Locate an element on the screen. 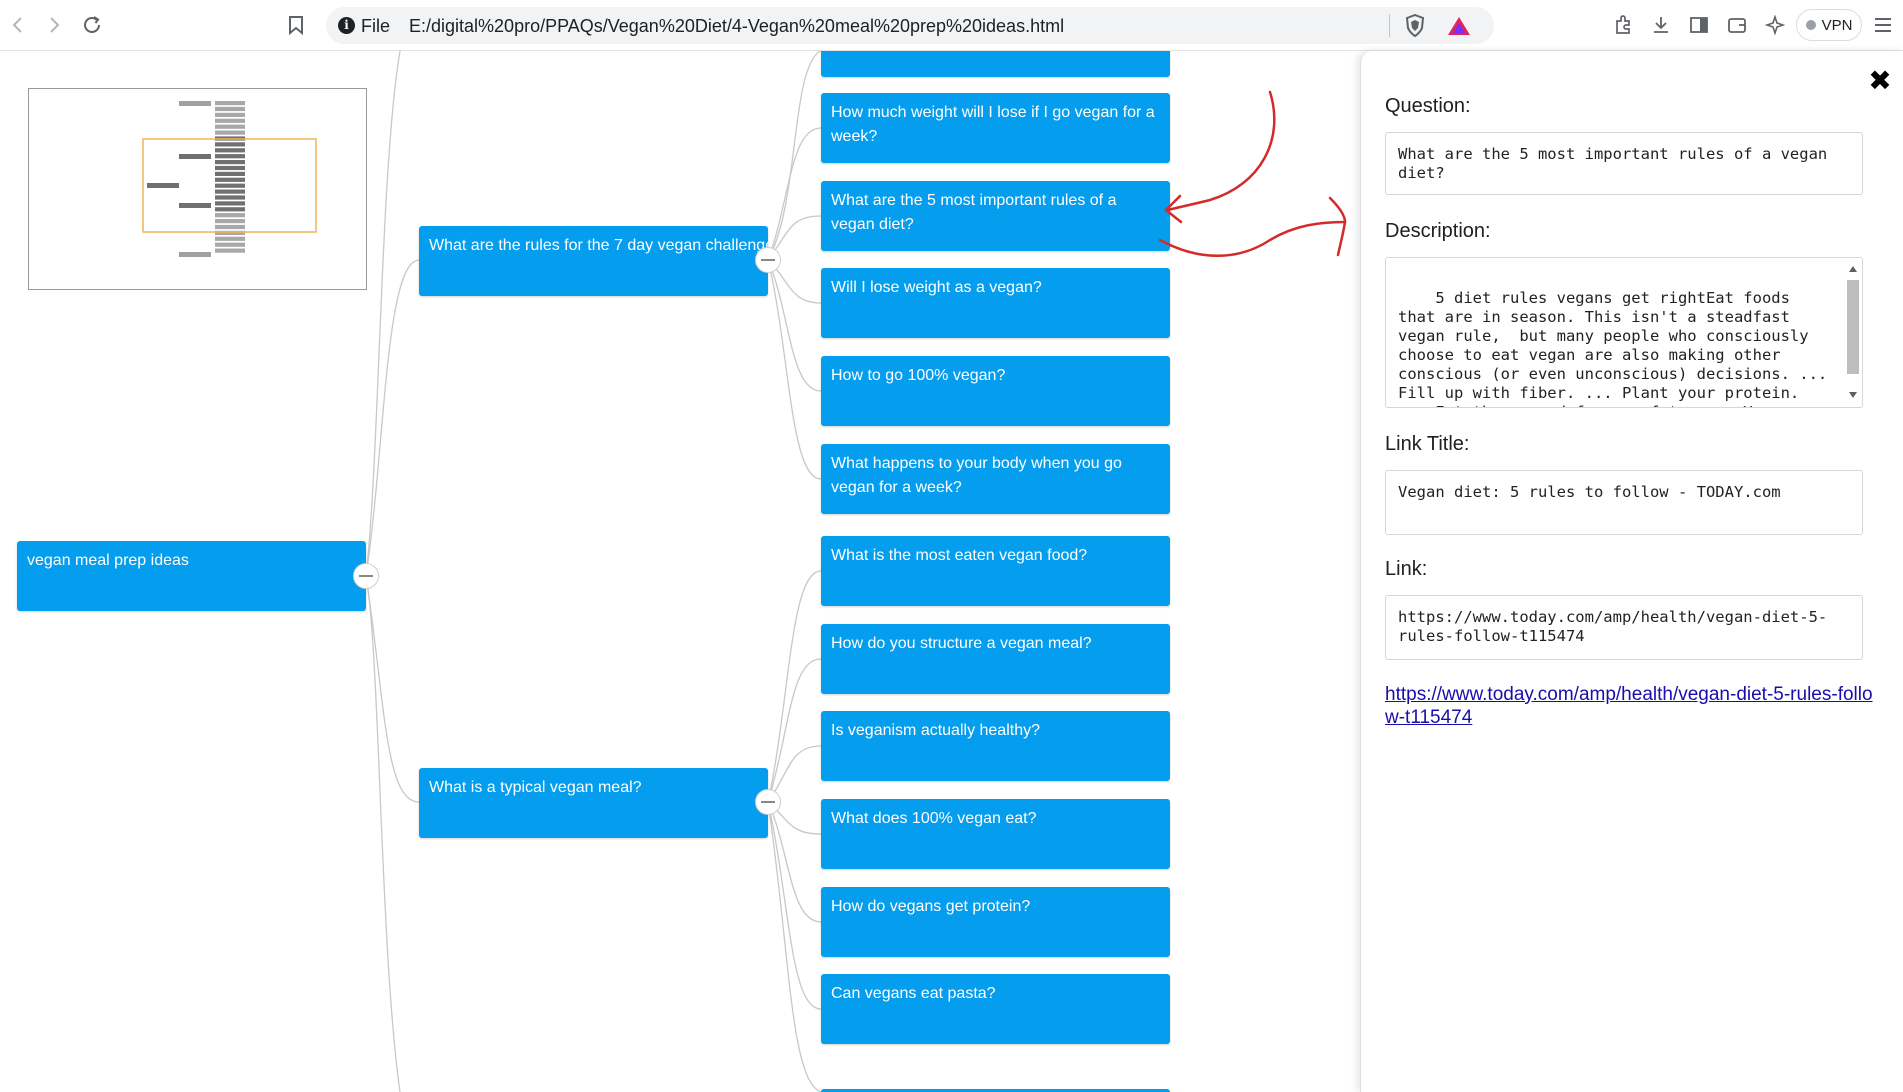 This screenshot has width=1903, height=1092. brave-rewards-icon is located at coordinates (1459, 26).